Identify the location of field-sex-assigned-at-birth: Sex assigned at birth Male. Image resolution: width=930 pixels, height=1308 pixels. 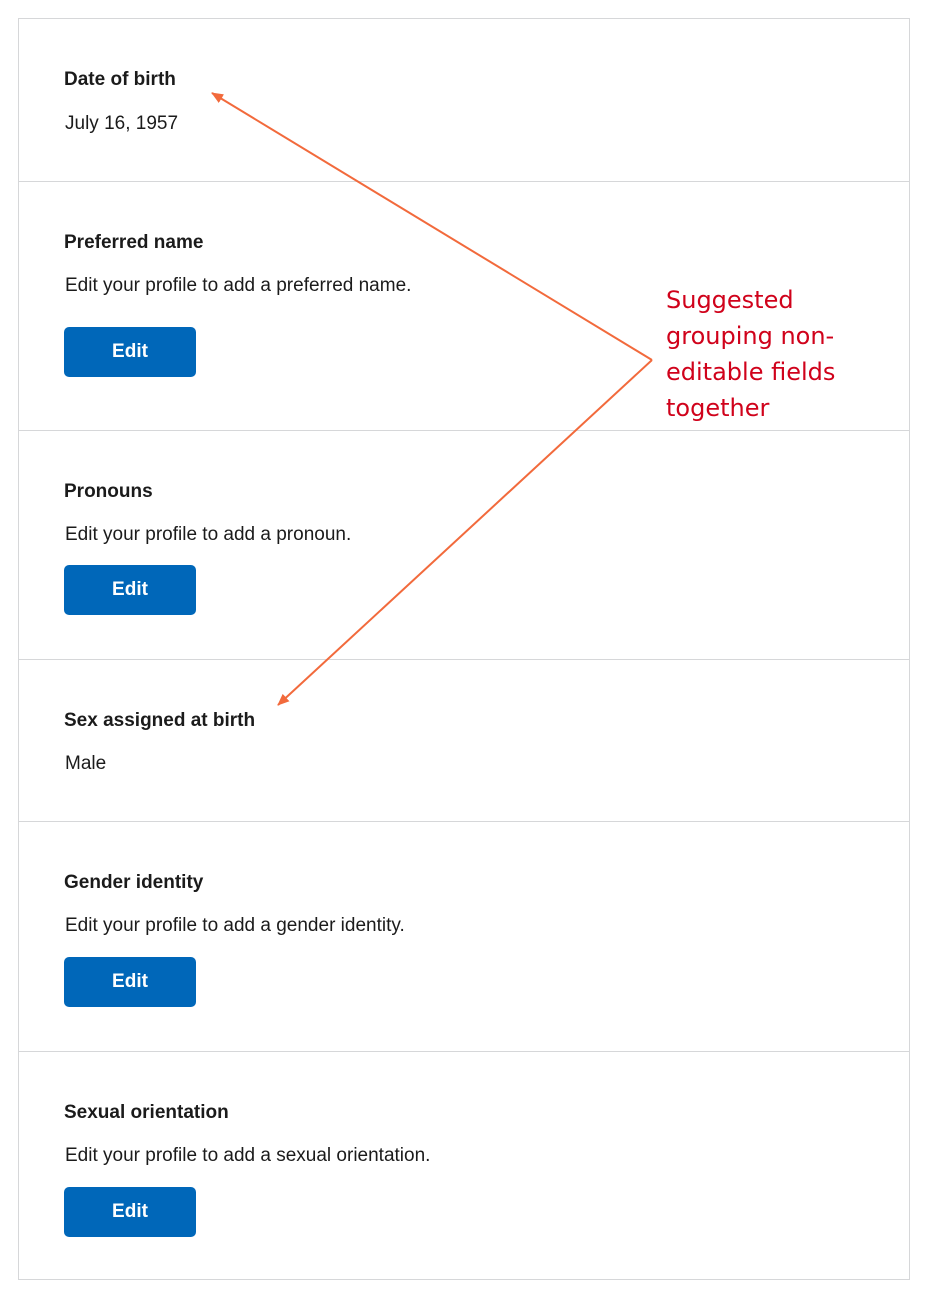
(464, 740).